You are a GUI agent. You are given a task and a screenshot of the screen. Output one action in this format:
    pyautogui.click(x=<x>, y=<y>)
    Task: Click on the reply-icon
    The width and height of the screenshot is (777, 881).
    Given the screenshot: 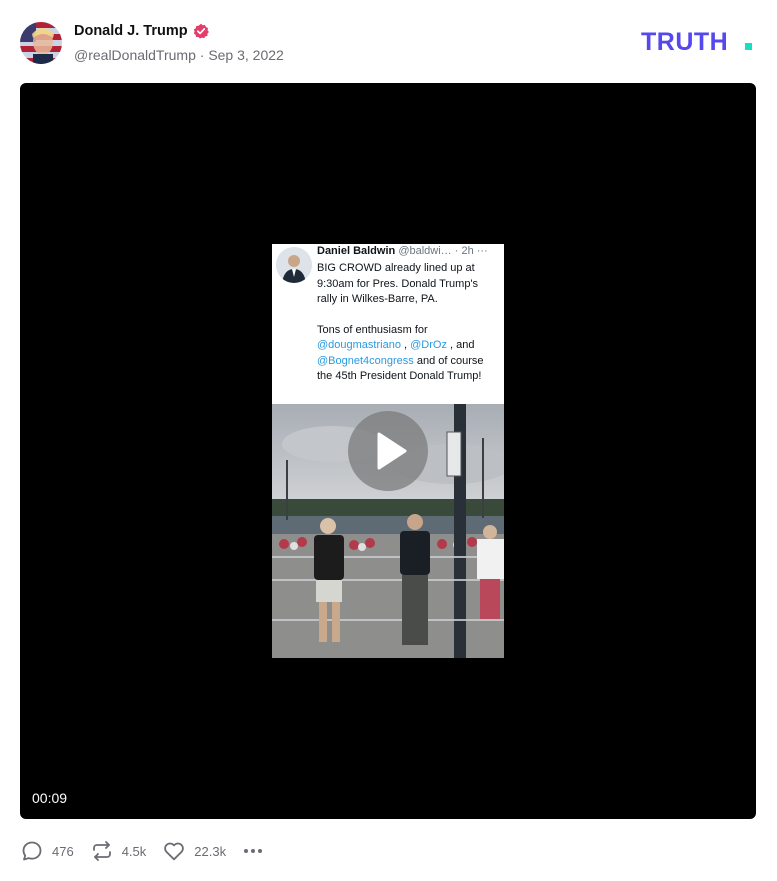 What is the action you would take?
    pyautogui.click(x=32, y=851)
    